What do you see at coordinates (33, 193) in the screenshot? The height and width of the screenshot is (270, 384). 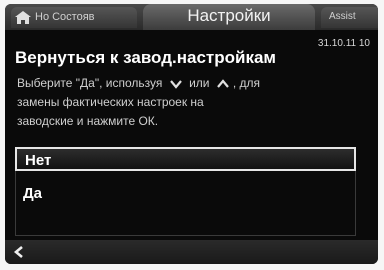 I see `option-yes-label: Да` at bounding box center [33, 193].